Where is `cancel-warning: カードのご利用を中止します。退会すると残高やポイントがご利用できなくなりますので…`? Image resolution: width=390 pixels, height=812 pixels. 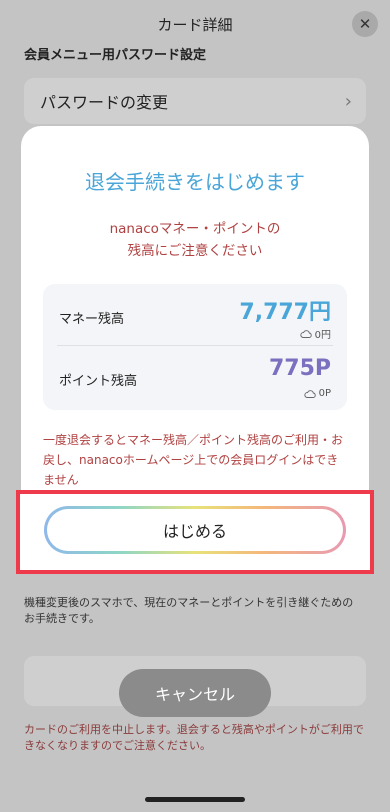
cancel-warning: カードのご利用を中止します。退会すると残高やポイントがご利用できなくなりますので… is located at coordinates (194, 737).